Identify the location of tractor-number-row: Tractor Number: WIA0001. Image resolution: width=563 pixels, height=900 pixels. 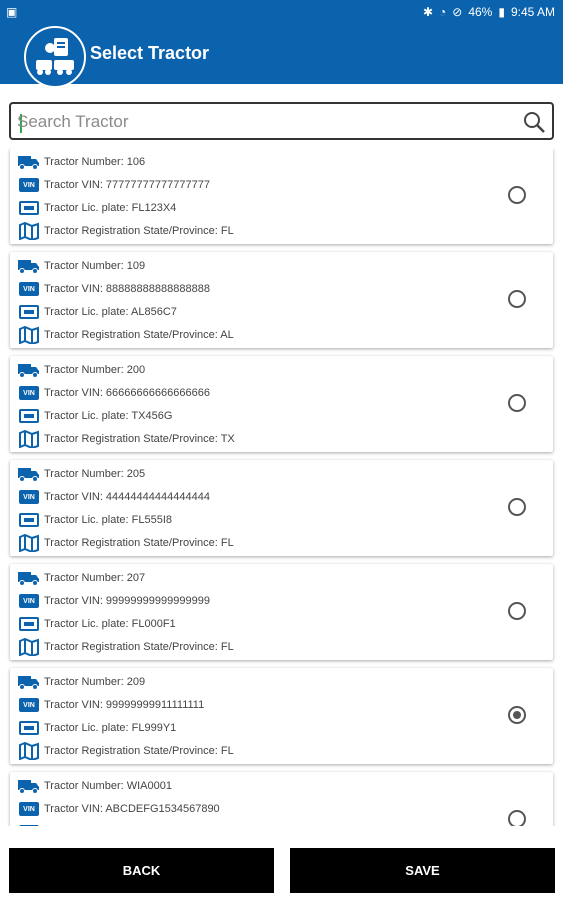
(95, 786).